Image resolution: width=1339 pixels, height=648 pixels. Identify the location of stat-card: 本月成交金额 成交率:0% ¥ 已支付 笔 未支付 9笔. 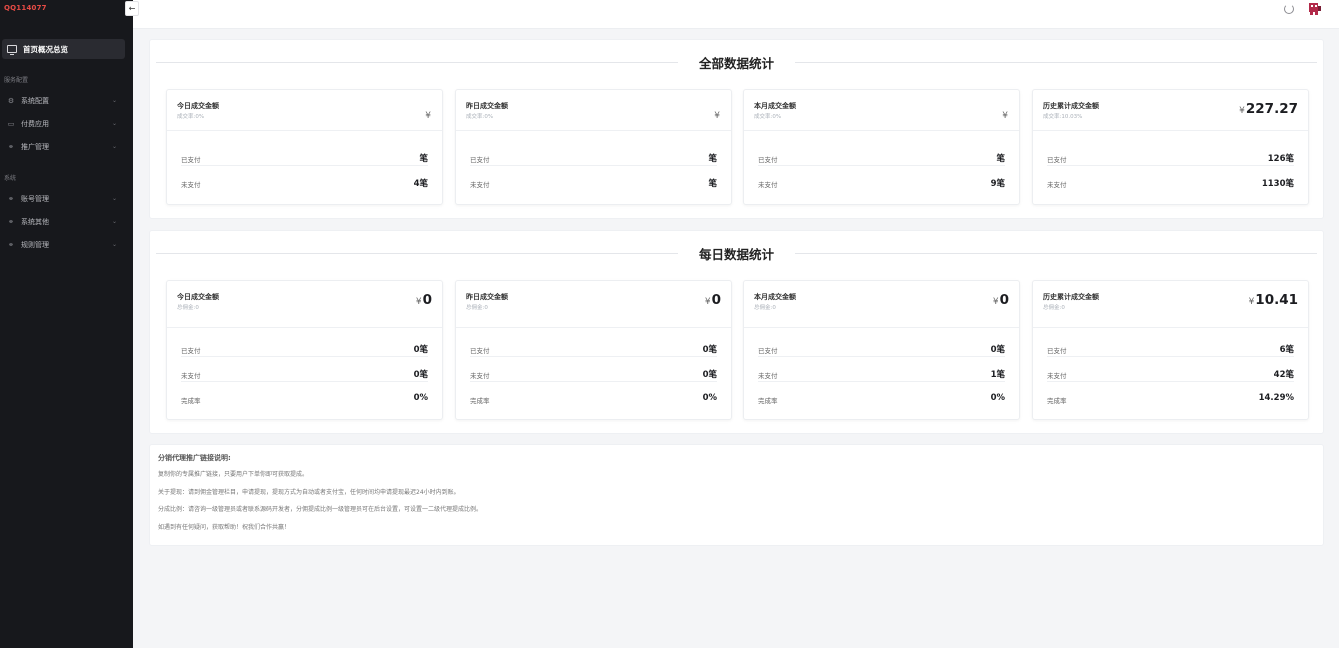
(881, 147).